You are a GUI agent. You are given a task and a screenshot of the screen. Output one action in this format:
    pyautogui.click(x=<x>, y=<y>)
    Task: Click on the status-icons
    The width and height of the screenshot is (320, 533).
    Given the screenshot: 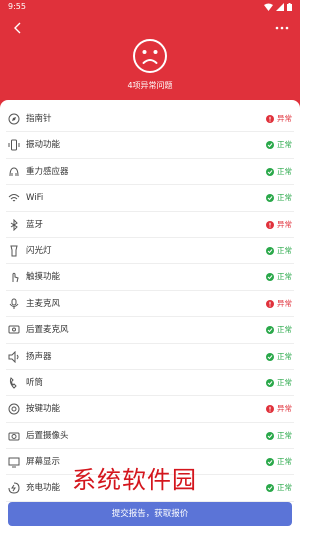 What is the action you would take?
    pyautogui.click(x=278, y=7)
    